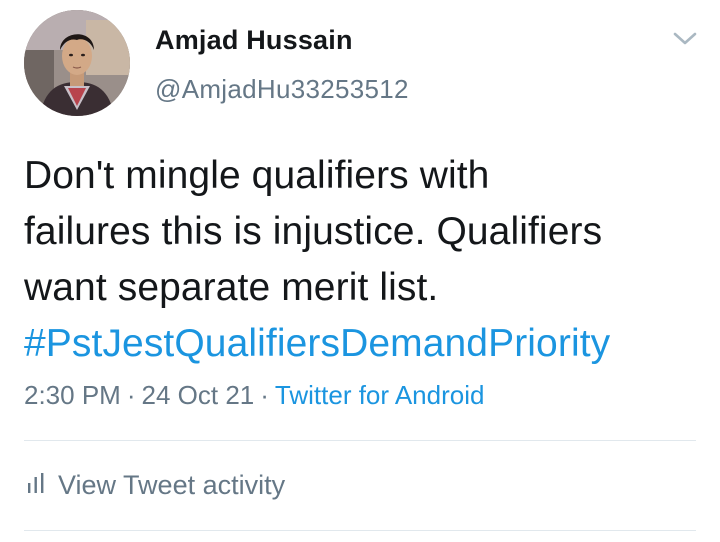  I want to click on tweet-time: 2:30 PM, so click(72, 395).